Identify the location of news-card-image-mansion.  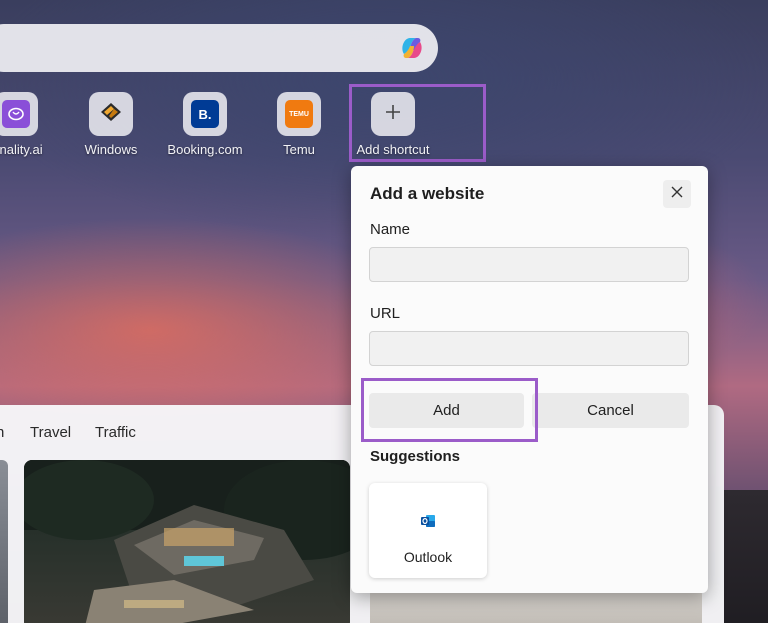
(187, 541).